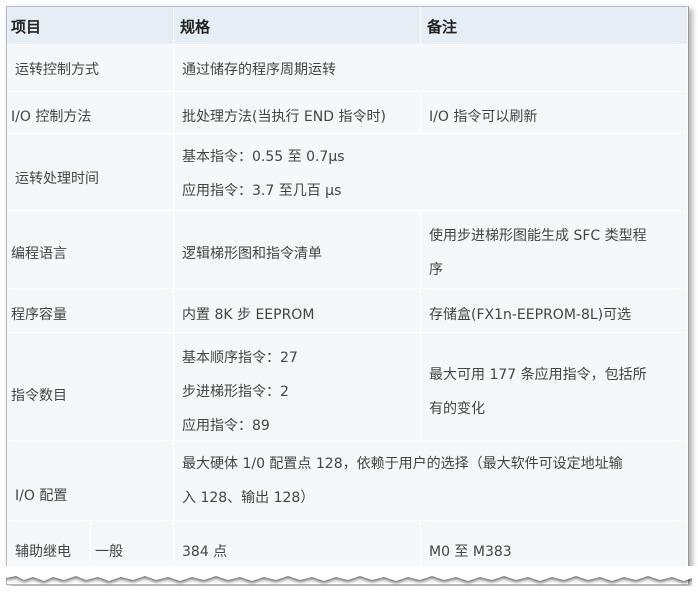 This screenshot has width=698, height=593. What do you see at coordinates (297, 387) in the screenshot?
I see `row-5-spec: 基本顺序指令：27 步进梯形指令：2 应用指令：89` at bounding box center [297, 387].